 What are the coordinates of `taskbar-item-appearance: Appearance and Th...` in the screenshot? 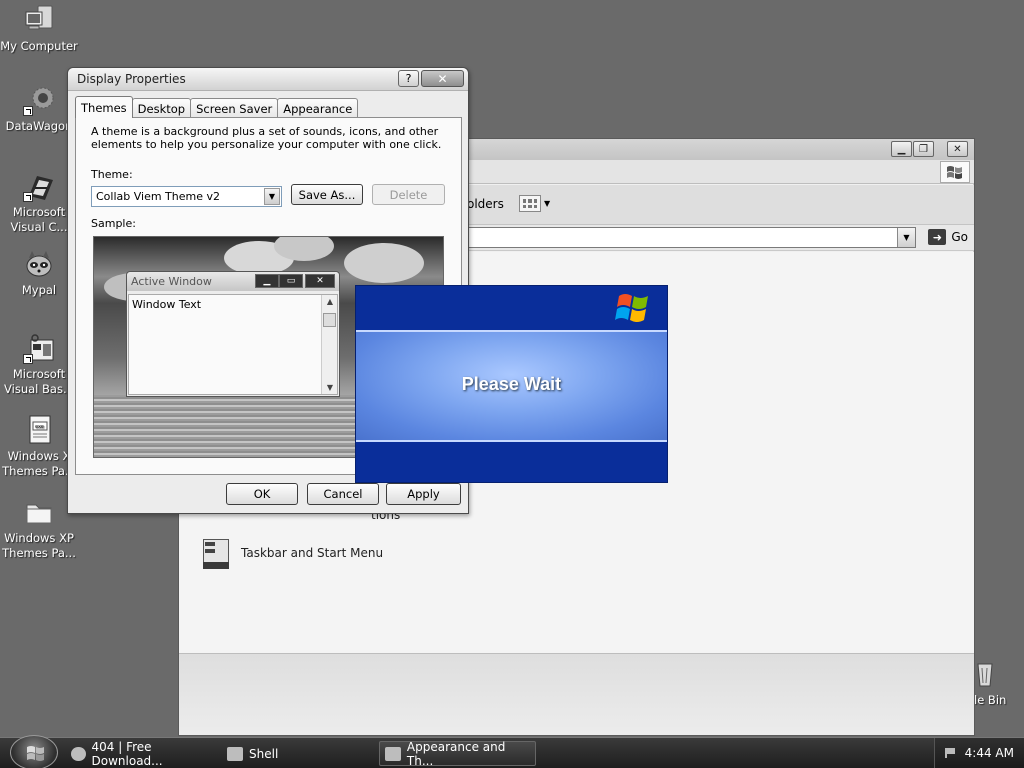 It's located at (457, 753).